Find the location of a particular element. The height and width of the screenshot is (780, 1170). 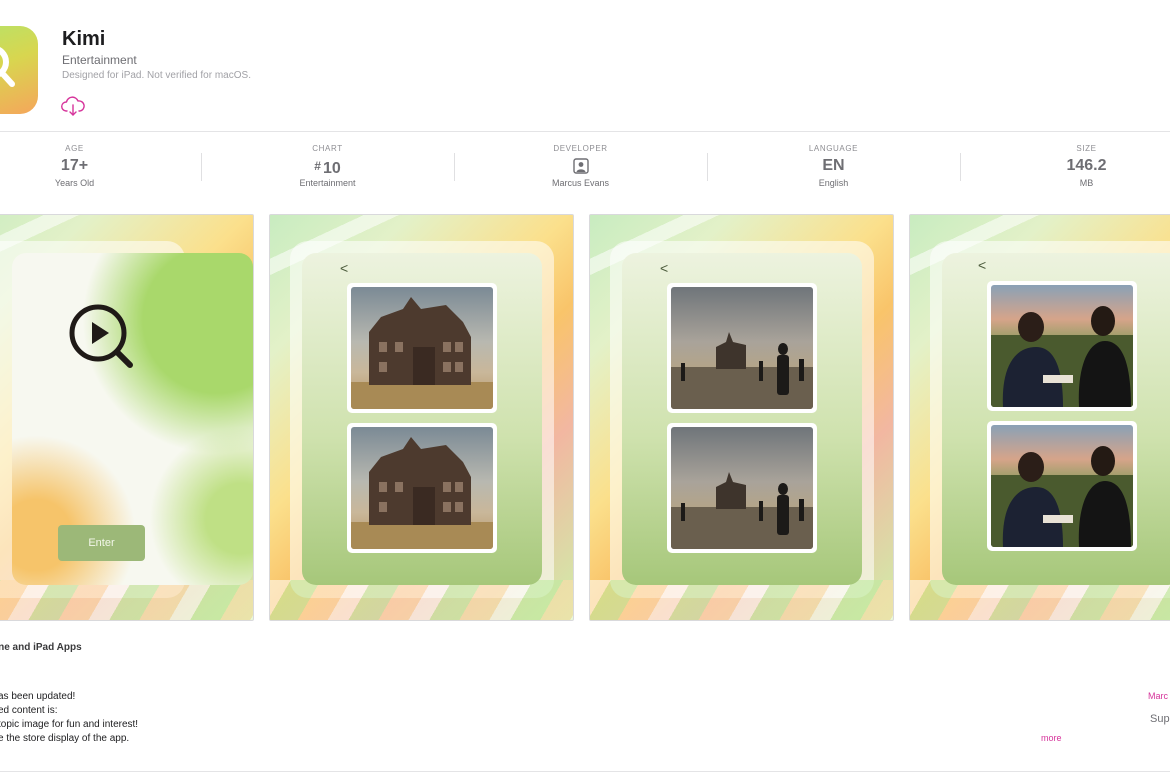

more-link: more is located at coordinates (1051, 738).